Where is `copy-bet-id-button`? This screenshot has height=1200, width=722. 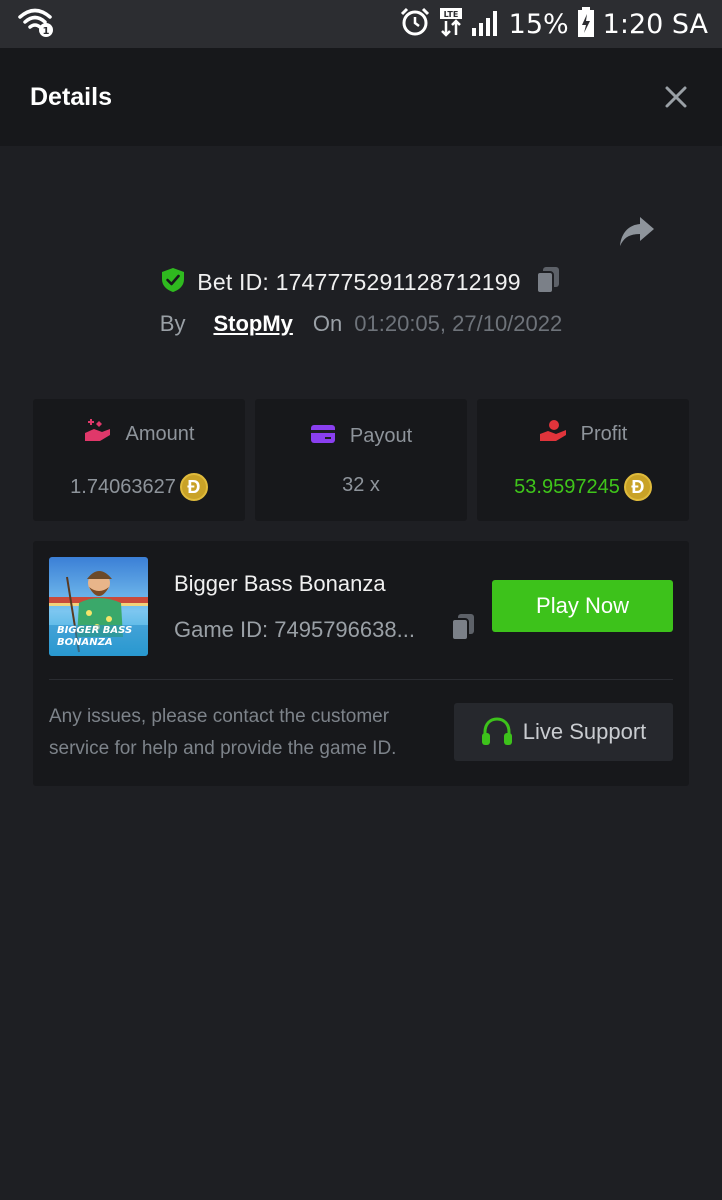 copy-bet-id-button is located at coordinates (548, 282).